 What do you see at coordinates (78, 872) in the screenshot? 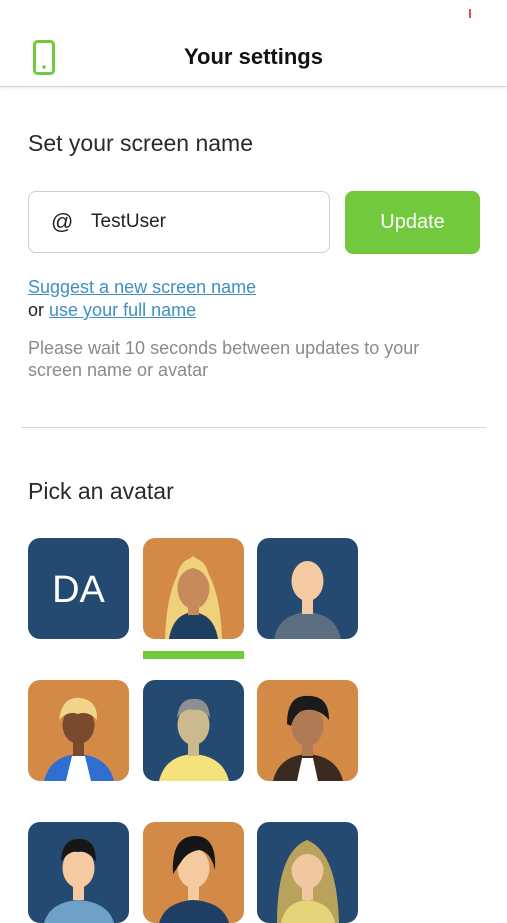
I see `avatar-dark-hair-man` at bounding box center [78, 872].